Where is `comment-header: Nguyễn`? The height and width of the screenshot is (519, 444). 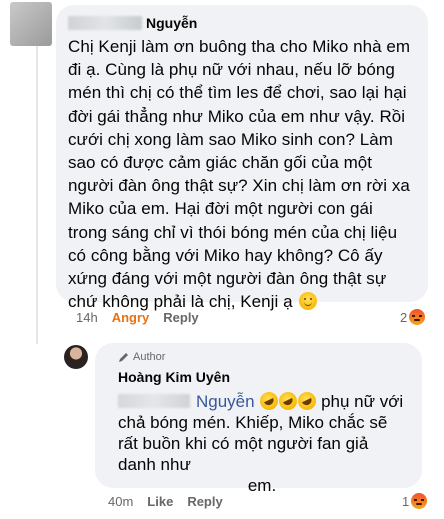 comment-header: Nguyễn is located at coordinates (242, 23).